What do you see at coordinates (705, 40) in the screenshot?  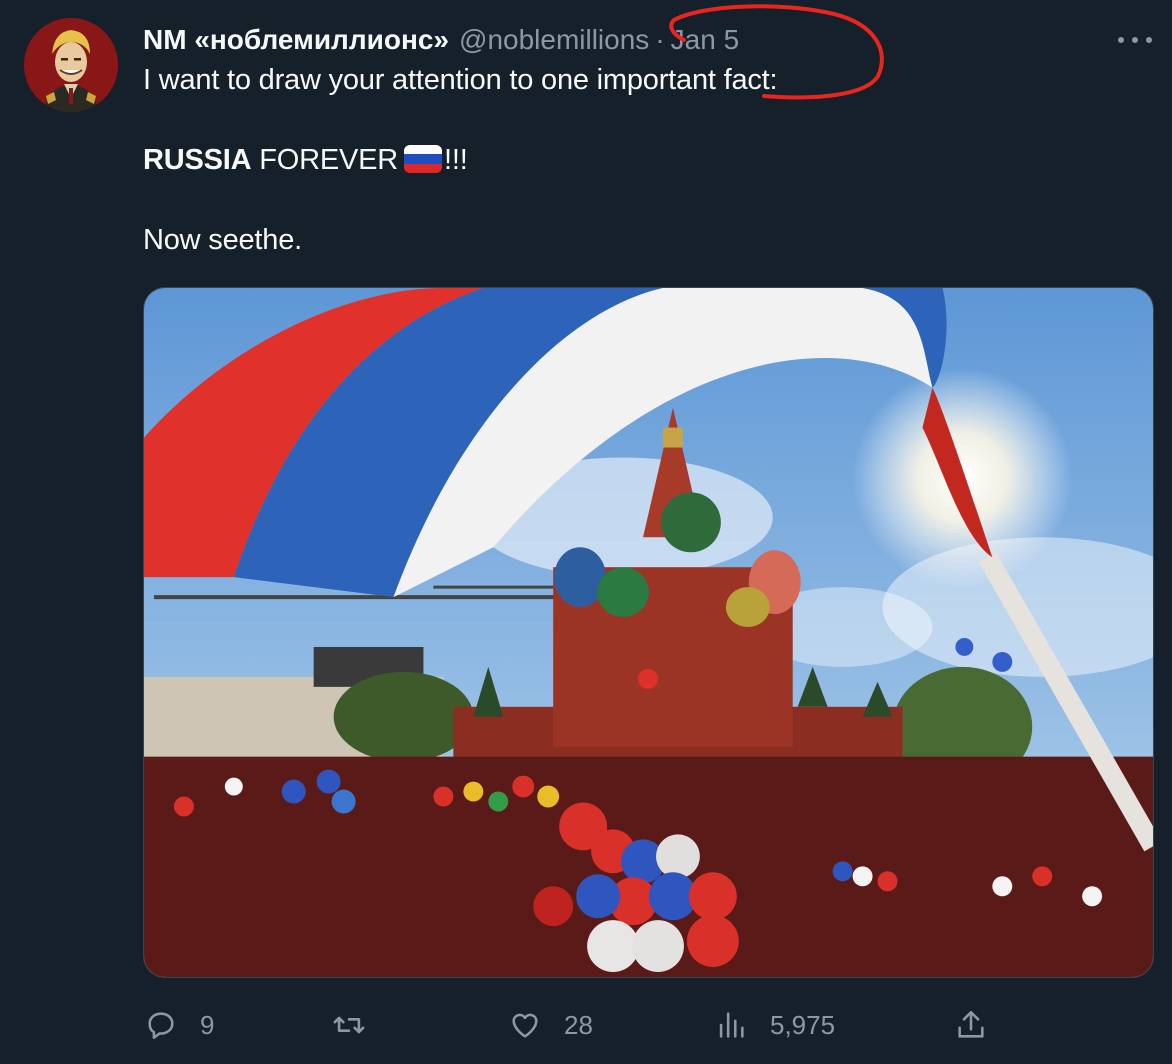 I see `tweet-date: Jan 5` at bounding box center [705, 40].